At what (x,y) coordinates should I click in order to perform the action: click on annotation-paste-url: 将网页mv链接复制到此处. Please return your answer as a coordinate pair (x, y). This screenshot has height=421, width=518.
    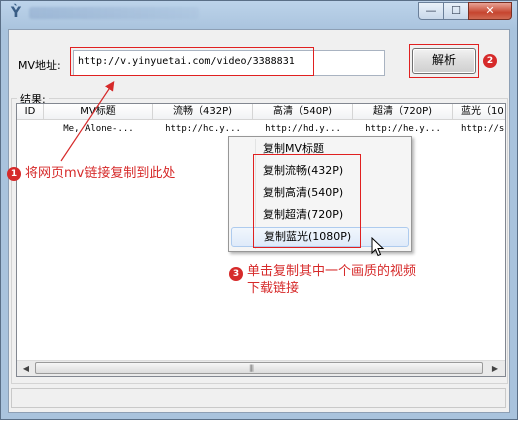
    Looking at the image, I should click on (100, 173).